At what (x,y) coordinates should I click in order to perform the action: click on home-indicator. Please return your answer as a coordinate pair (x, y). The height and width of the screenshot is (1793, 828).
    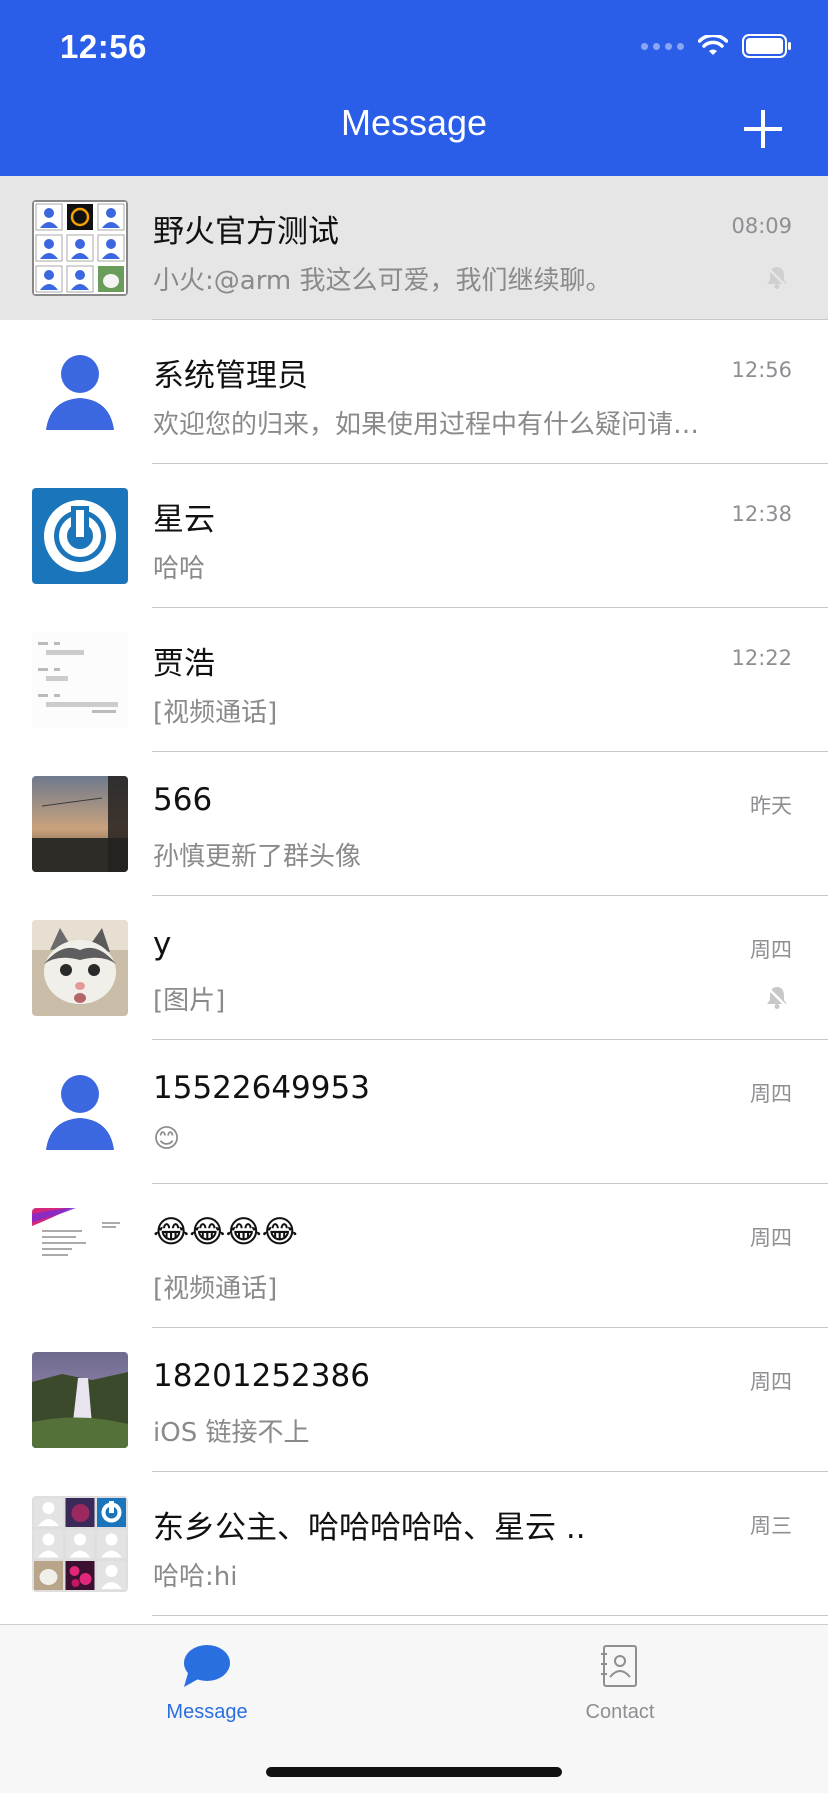
    Looking at the image, I should click on (414, 1772).